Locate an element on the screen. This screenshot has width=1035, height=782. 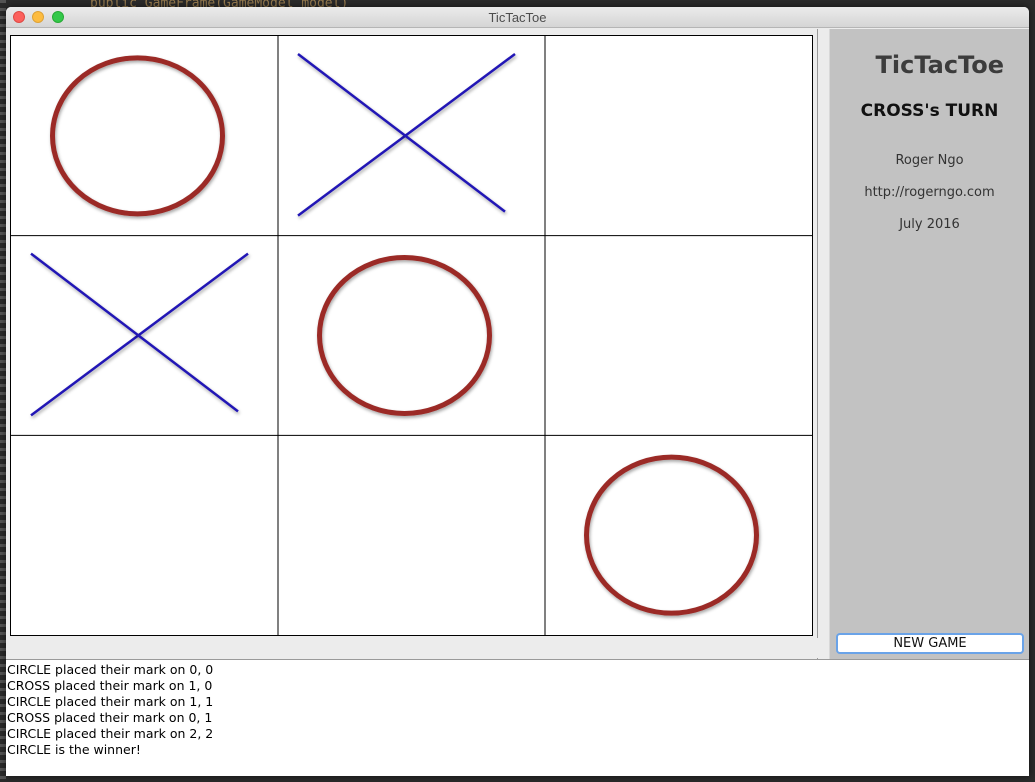
board-panel-footer is located at coordinates (412, 648).